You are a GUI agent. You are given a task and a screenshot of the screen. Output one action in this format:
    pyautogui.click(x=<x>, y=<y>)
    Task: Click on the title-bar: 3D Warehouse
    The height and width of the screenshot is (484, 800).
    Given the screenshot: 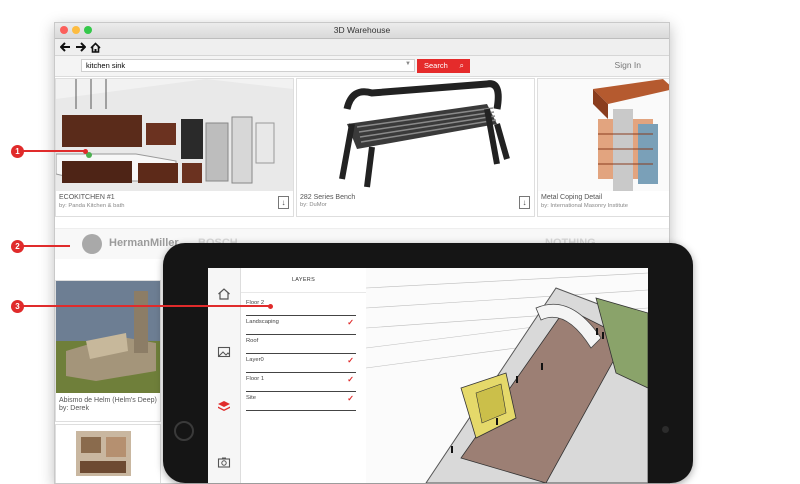 What is the action you would take?
    pyautogui.click(x=362, y=31)
    